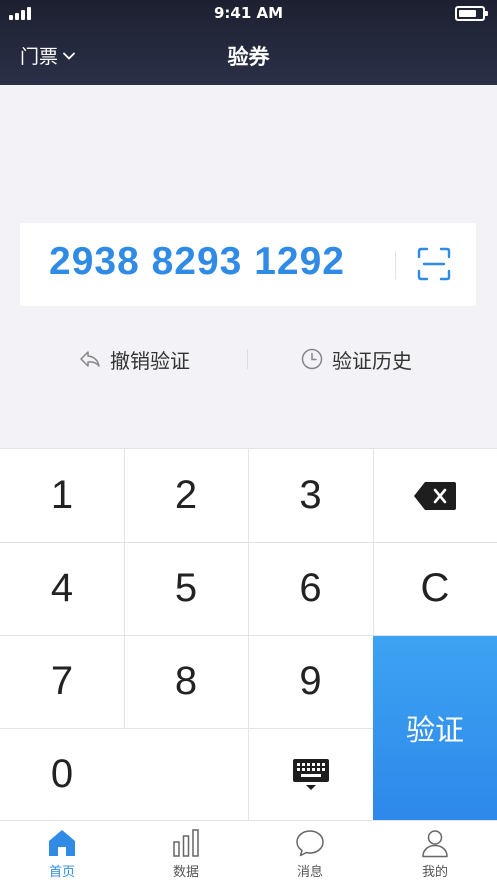 This screenshot has width=497, height=883. What do you see at coordinates (186, 495) in the screenshot?
I see `key-2: 2` at bounding box center [186, 495].